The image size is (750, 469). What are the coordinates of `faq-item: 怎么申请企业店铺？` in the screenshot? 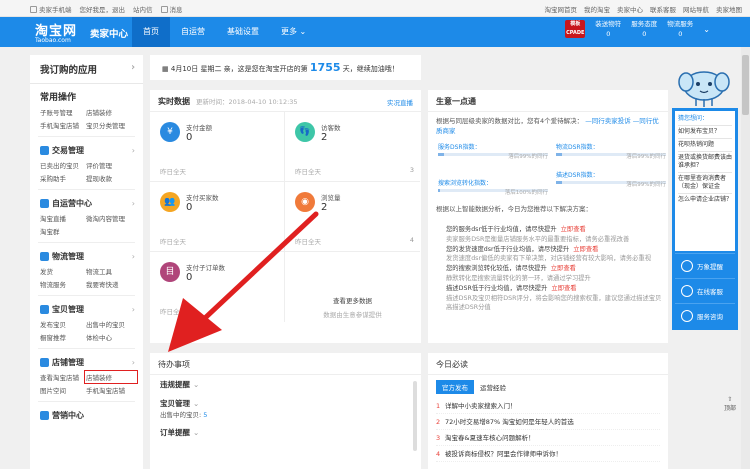 It's located at (705, 200).